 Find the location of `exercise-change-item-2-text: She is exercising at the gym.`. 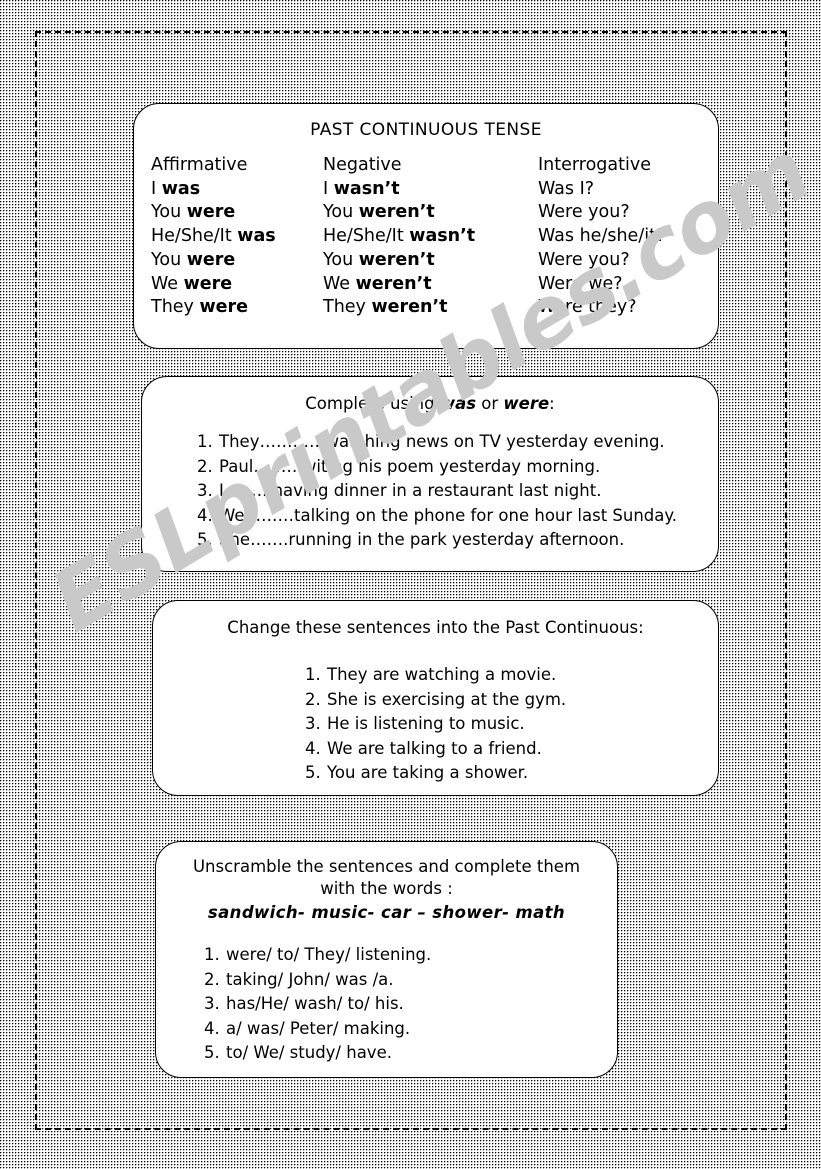

exercise-change-item-2-text: She is exercising at the gym. is located at coordinates (447, 699).